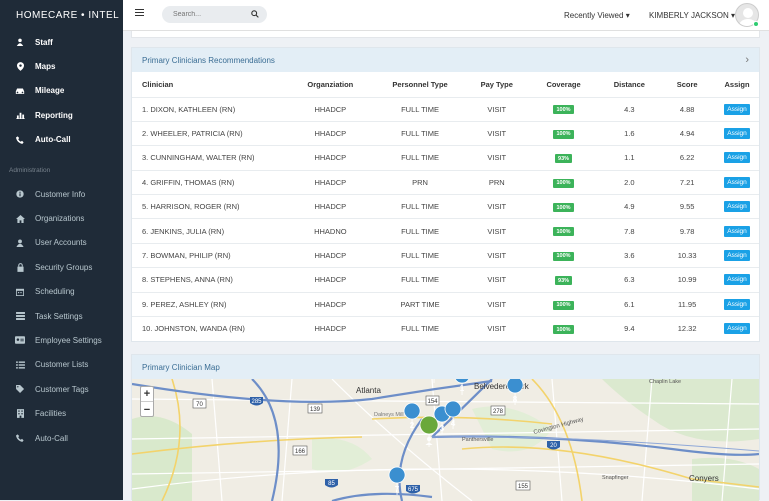 The image size is (769, 501). What do you see at coordinates (53, 140) in the screenshot?
I see `sidebar-item-label: Auto-Call` at bounding box center [53, 140].